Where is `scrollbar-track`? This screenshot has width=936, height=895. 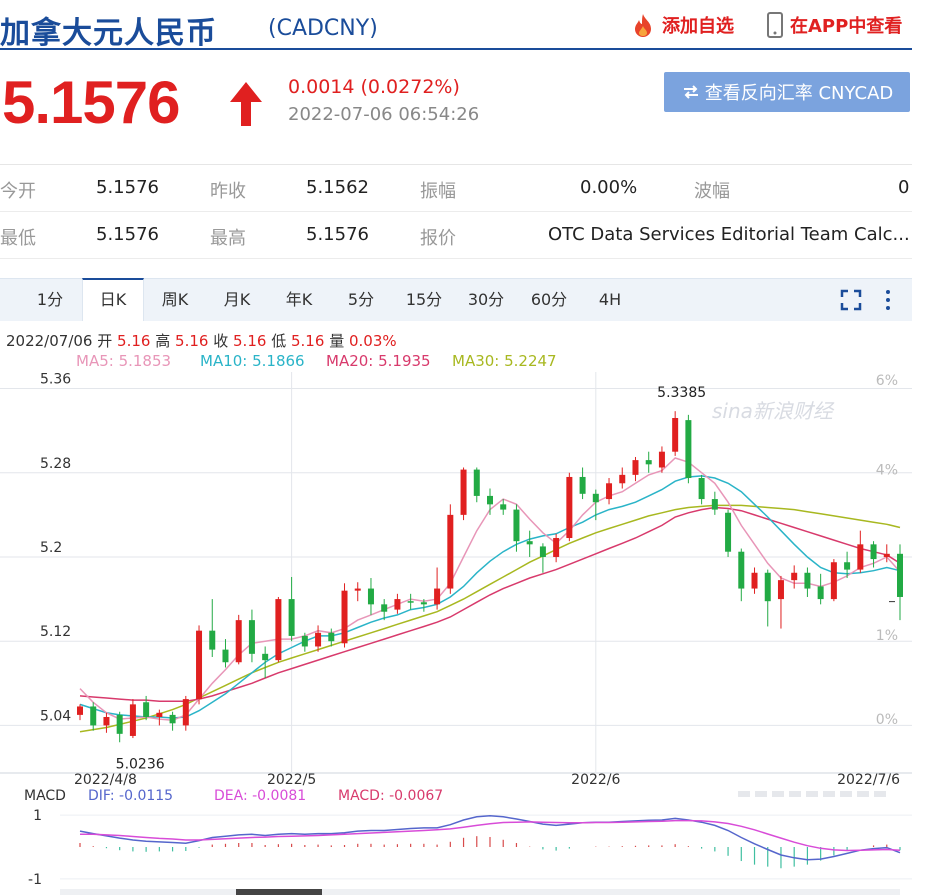 scrollbar-track is located at coordinates (480, 892).